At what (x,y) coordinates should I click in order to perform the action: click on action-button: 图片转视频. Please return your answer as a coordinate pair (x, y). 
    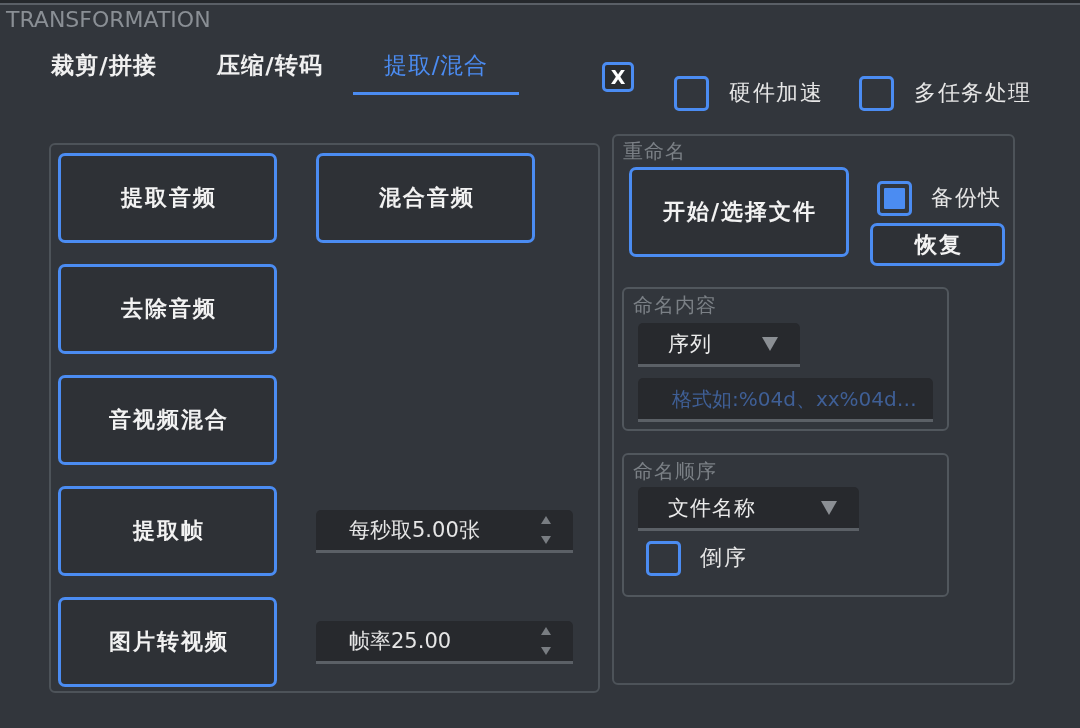
    Looking at the image, I should click on (167, 642).